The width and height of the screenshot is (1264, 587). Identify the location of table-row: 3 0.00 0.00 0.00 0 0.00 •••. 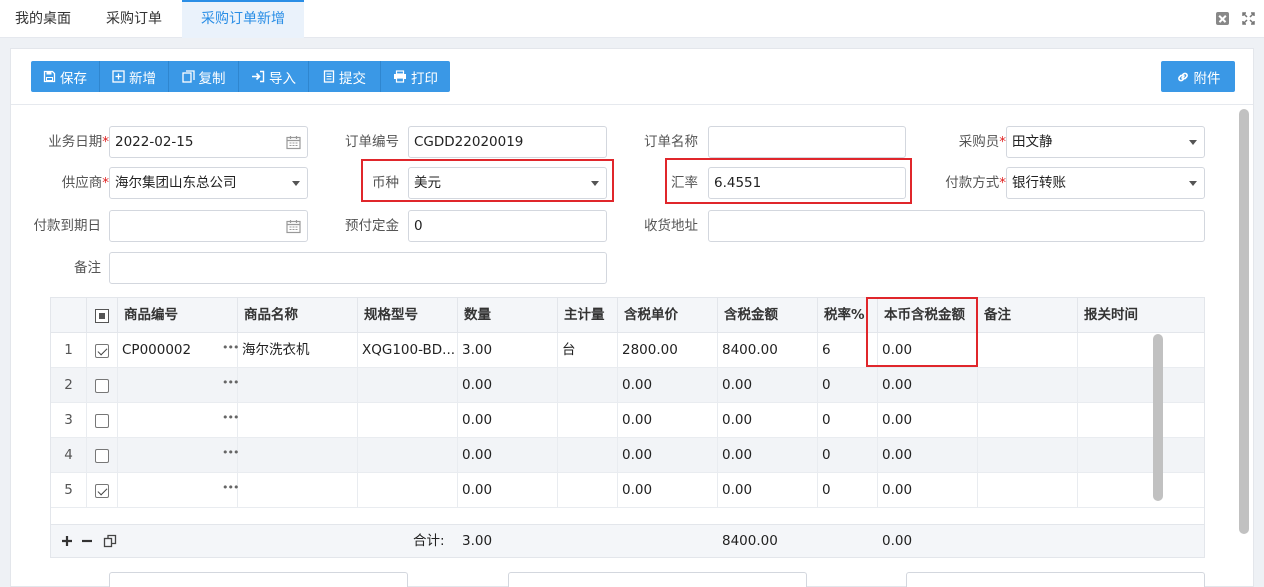
(627, 420).